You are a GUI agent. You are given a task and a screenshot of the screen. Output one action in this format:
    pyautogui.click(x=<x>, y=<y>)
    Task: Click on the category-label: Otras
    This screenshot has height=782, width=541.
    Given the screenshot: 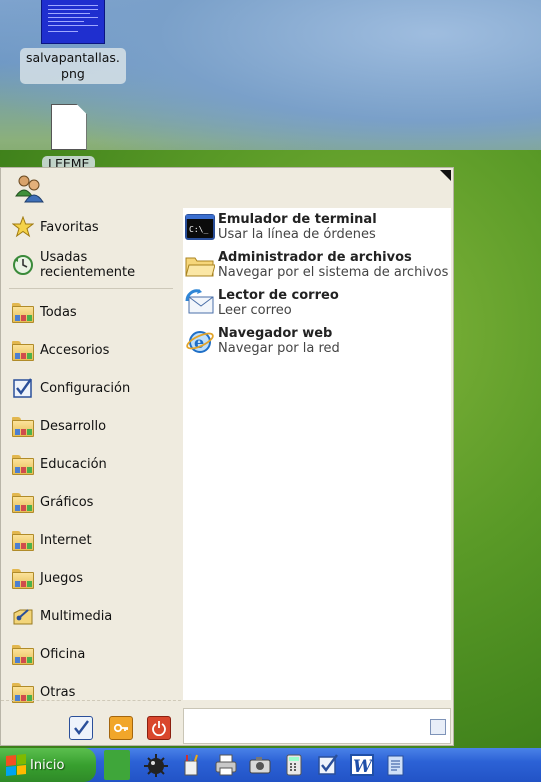 What is the action you would take?
    pyautogui.click(x=58, y=692)
    